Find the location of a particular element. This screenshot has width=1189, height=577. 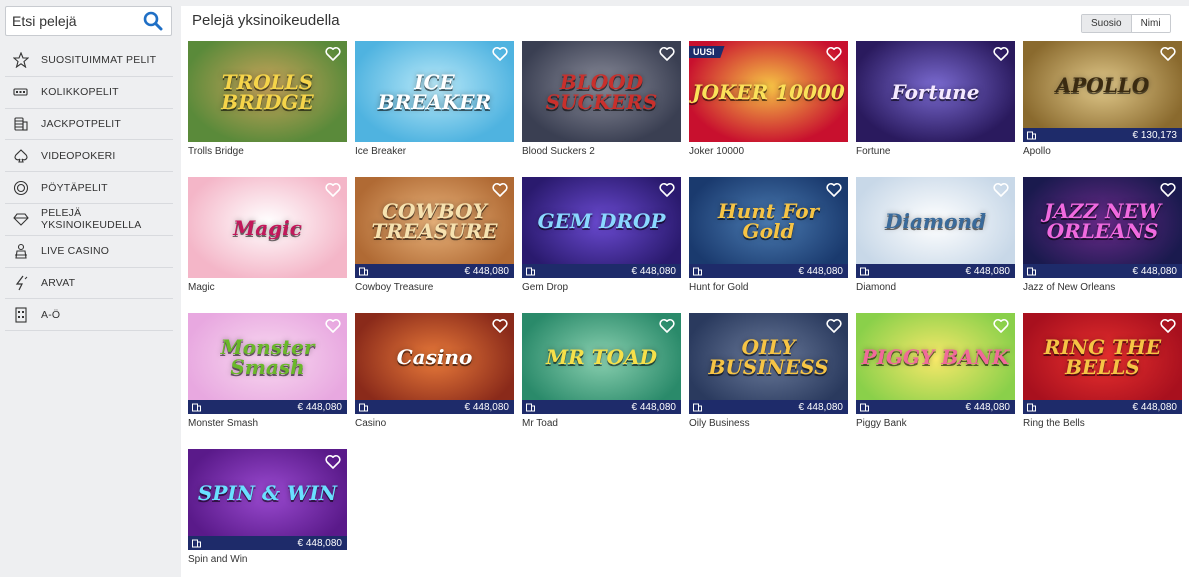

game-name: Cowboy Treasure is located at coordinates (434, 287).